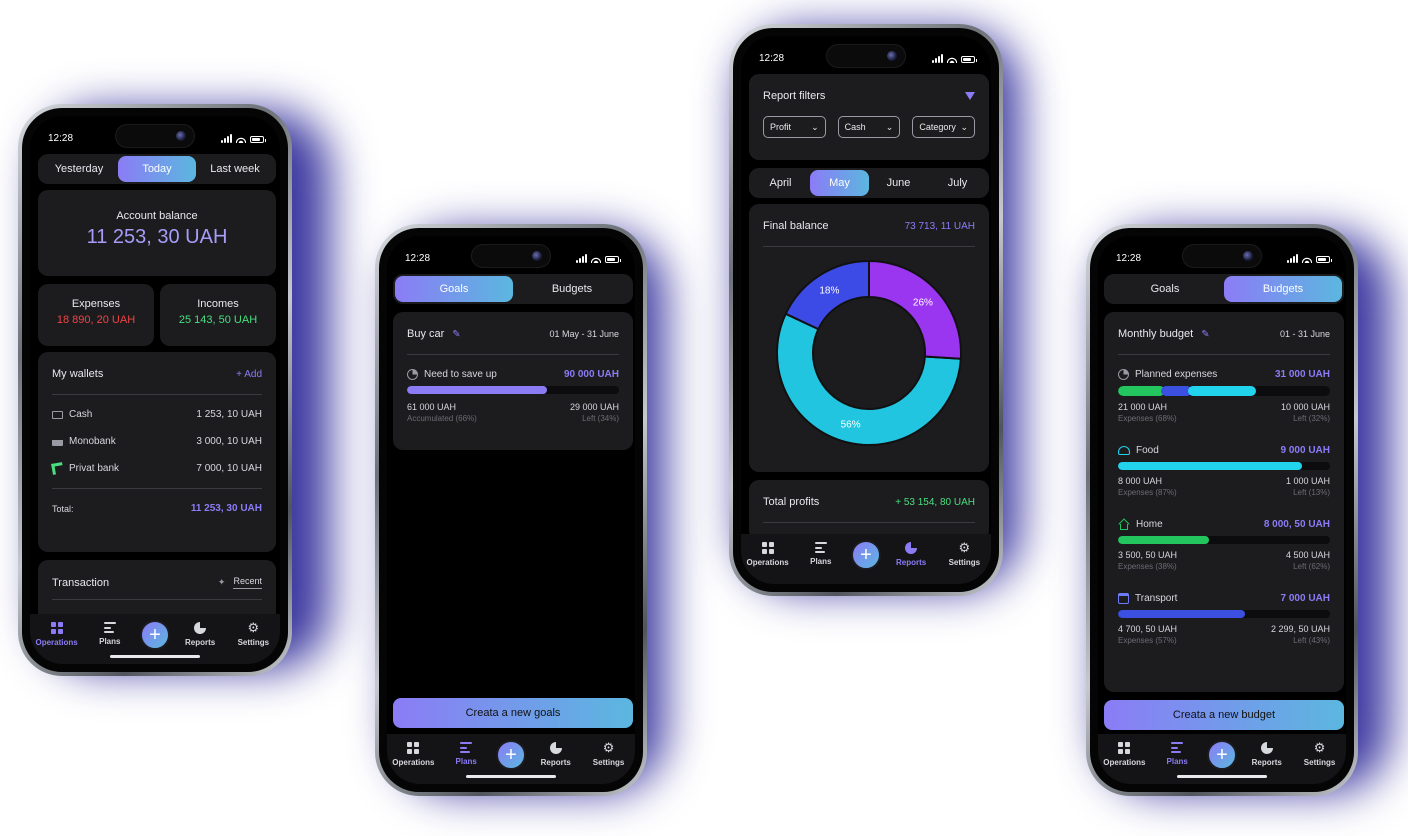 Image resolution: width=1408 pixels, height=836 pixels. Describe the element at coordinates (157, 414) in the screenshot. I see `wallet-row: Cash 1 253, 10 UAH` at that location.